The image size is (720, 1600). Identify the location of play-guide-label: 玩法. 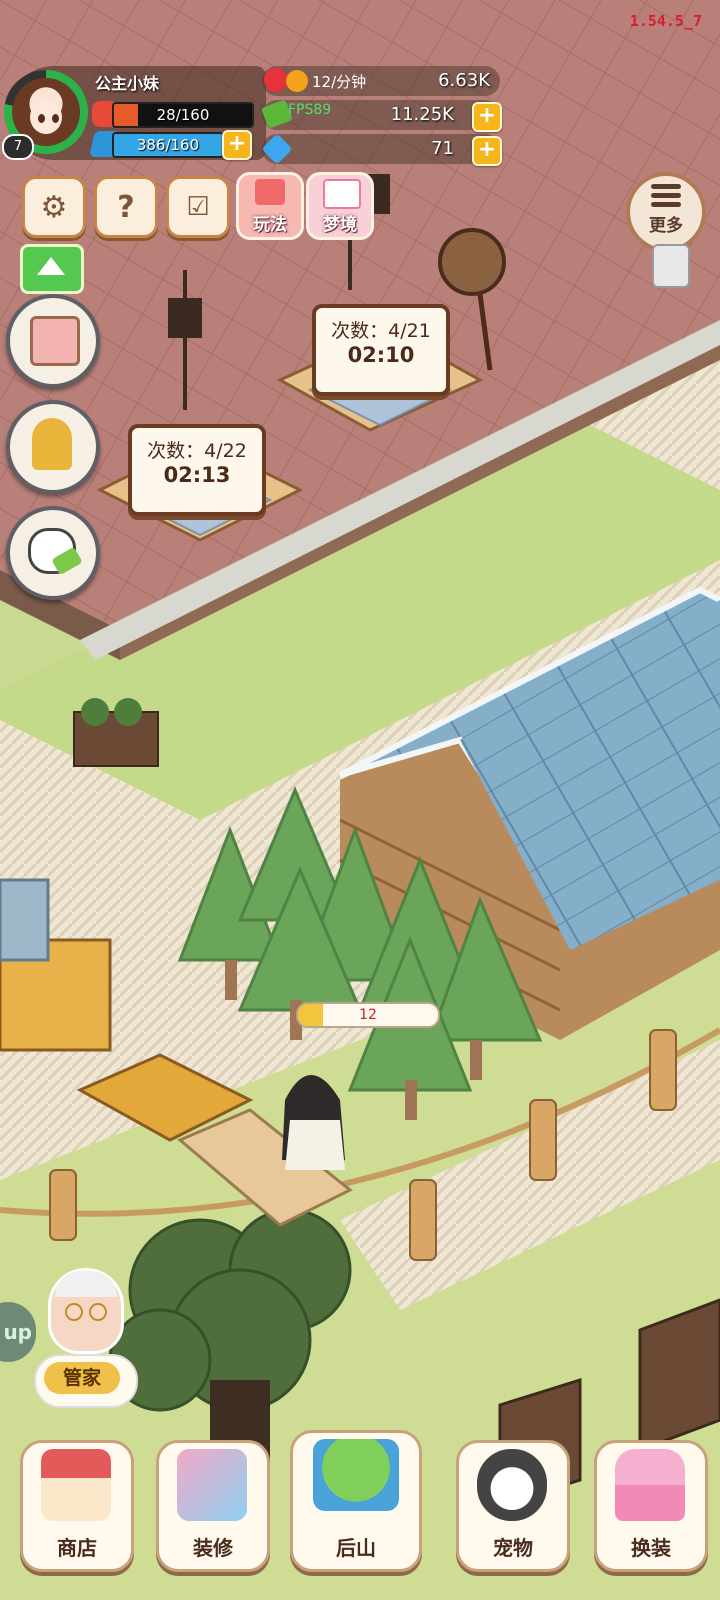
(270, 225).